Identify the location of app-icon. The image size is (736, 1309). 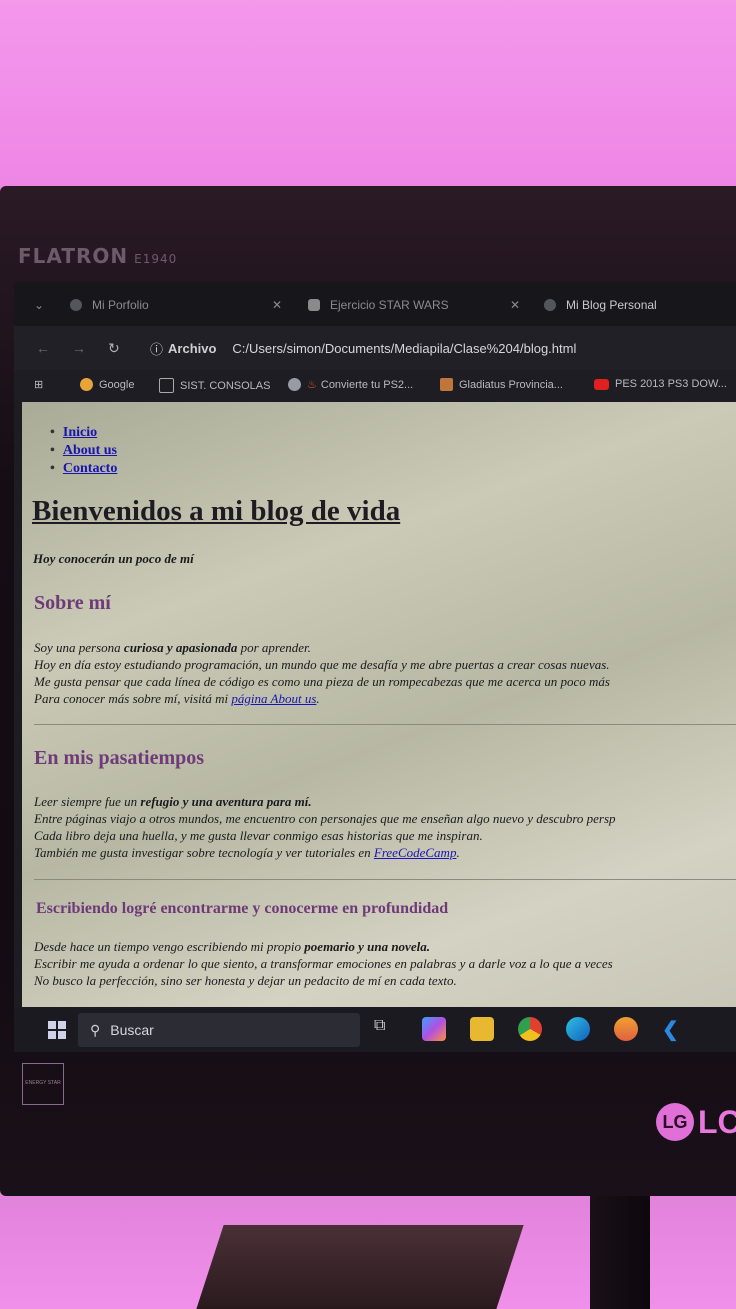
(626, 1029).